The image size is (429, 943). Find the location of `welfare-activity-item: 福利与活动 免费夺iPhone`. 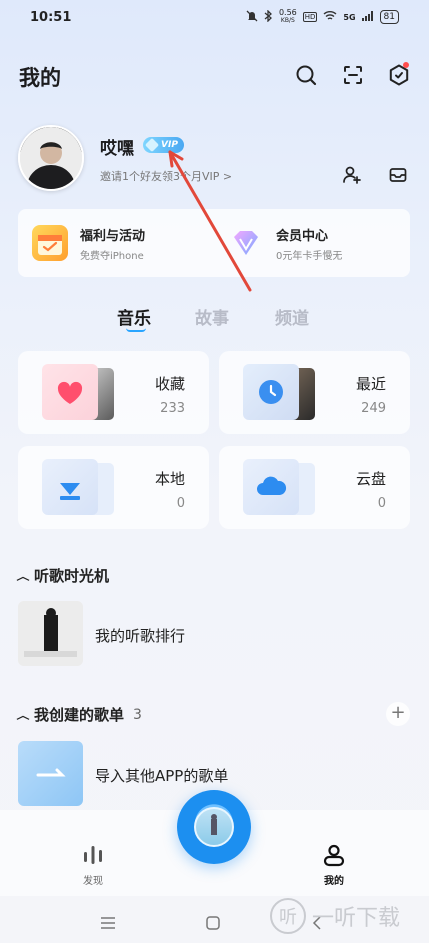

welfare-activity-item: 福利与活动 免费夺iPhone is located at coordinates (88, 243).